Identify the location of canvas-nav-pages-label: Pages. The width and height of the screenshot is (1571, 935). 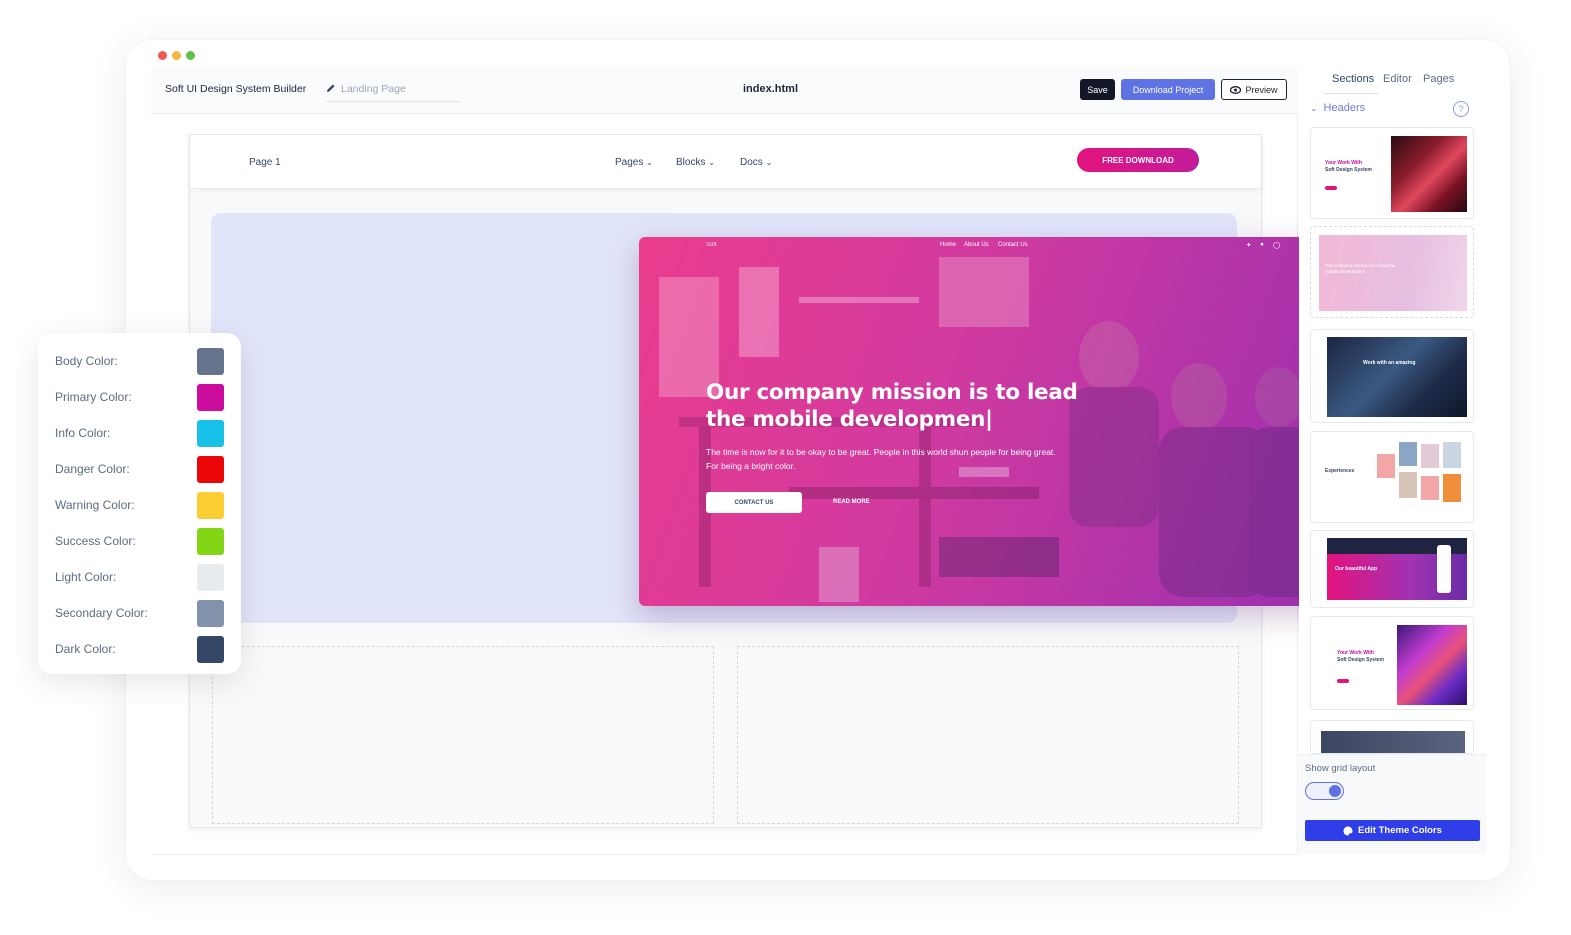
(629, 162).